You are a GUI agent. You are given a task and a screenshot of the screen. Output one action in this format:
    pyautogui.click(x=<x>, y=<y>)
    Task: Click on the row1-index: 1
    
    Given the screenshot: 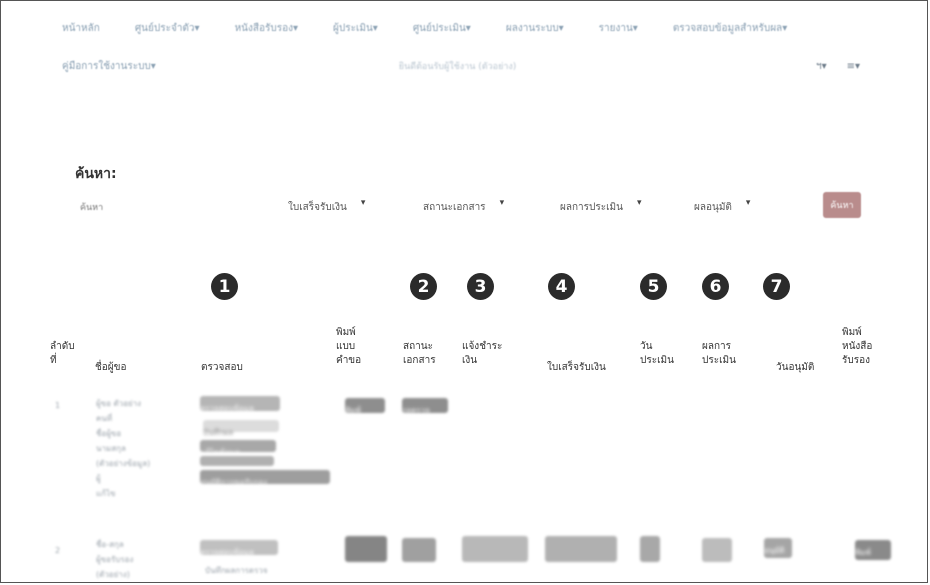 What is the action you would take?
    pyautogui.click(x=58, y=405)
    